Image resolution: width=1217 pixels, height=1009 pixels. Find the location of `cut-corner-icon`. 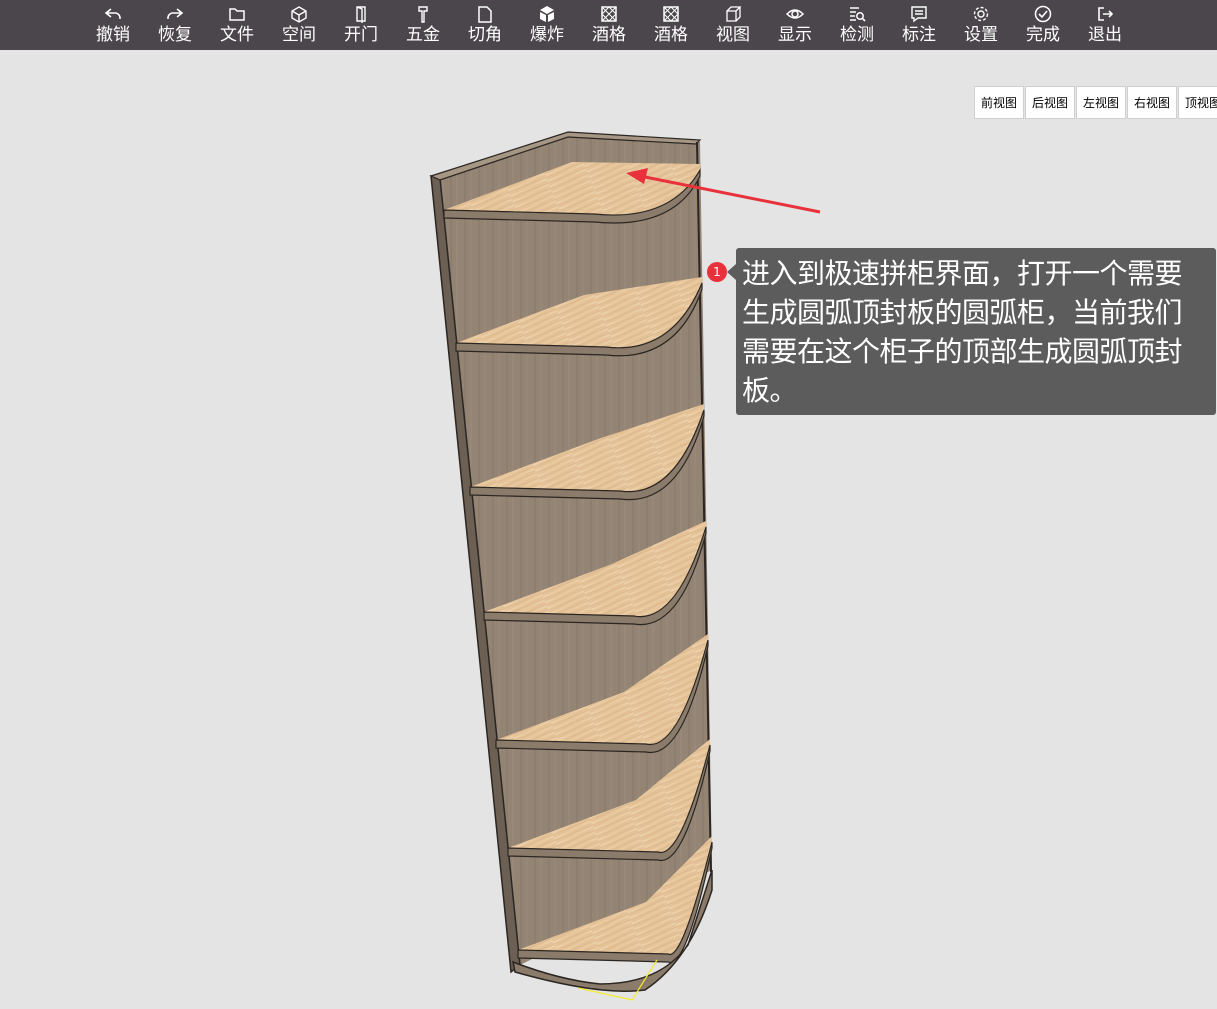

cut-corner-icon is located at coordinates (485, 14).